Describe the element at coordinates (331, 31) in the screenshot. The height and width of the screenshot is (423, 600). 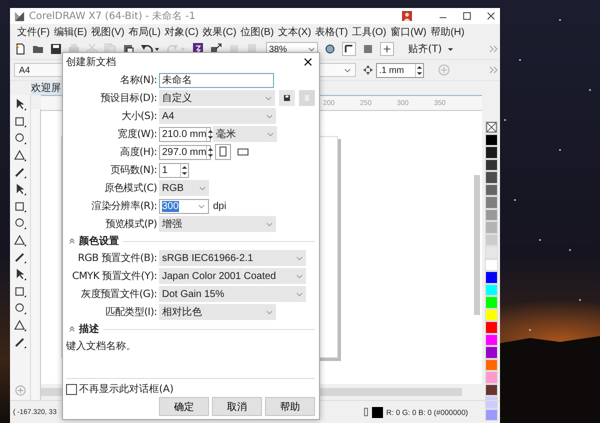
I see `menu-item: 表格(T)` at that location.